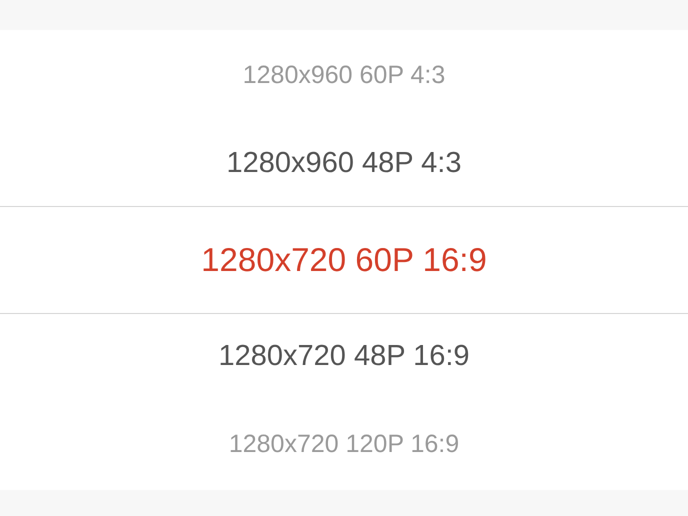  What do you see at coordinates (344, 163) in the screenshot?
I see `picker-option: 1280x960 48P 4:3` at bounding box center [344, 163].